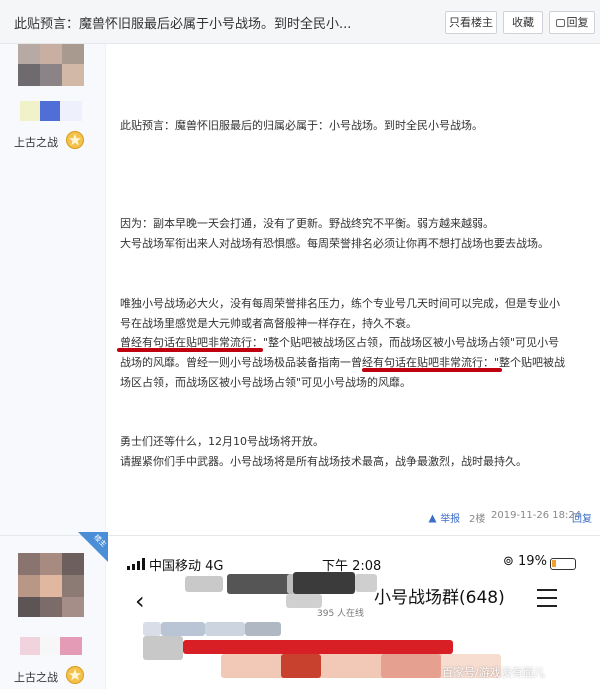 This screenshot has width=600, height=689. Describe the element at coordinates (222, 441) in the screenshot. I see `post-paragraph: 勇士们还等什么，12月10号战场将开放。` at that location.